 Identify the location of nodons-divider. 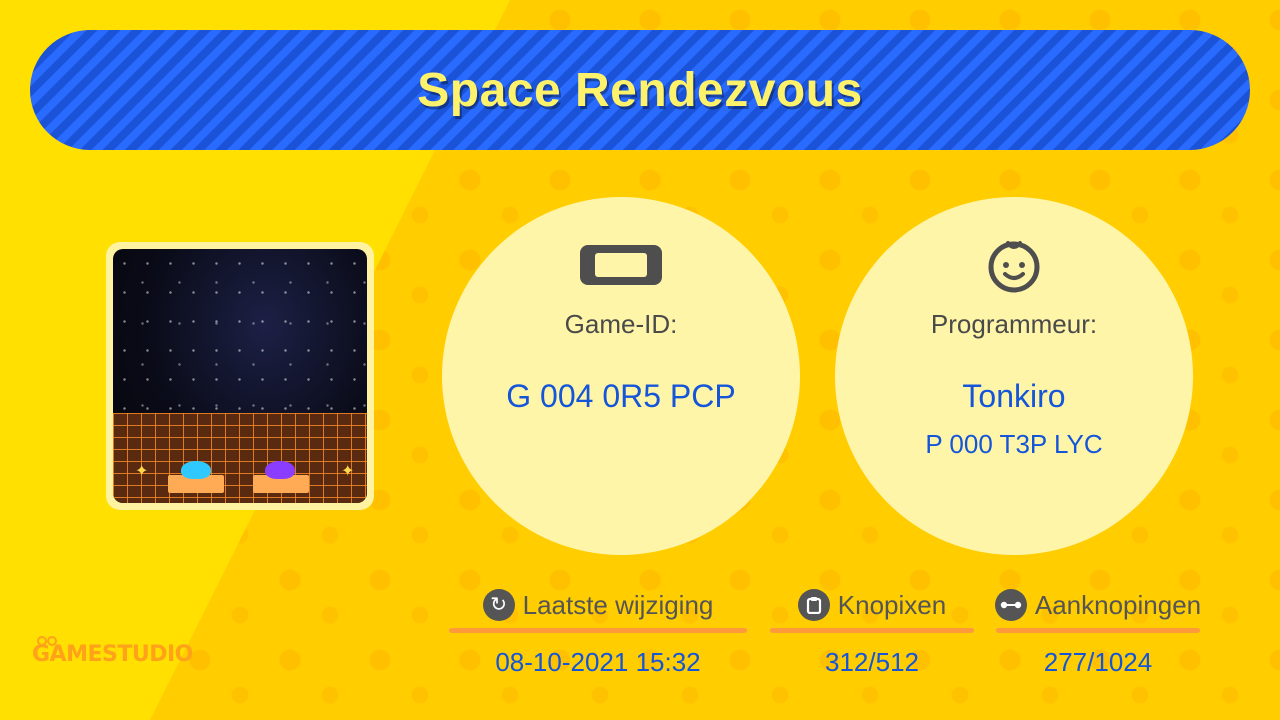
(872, 630).